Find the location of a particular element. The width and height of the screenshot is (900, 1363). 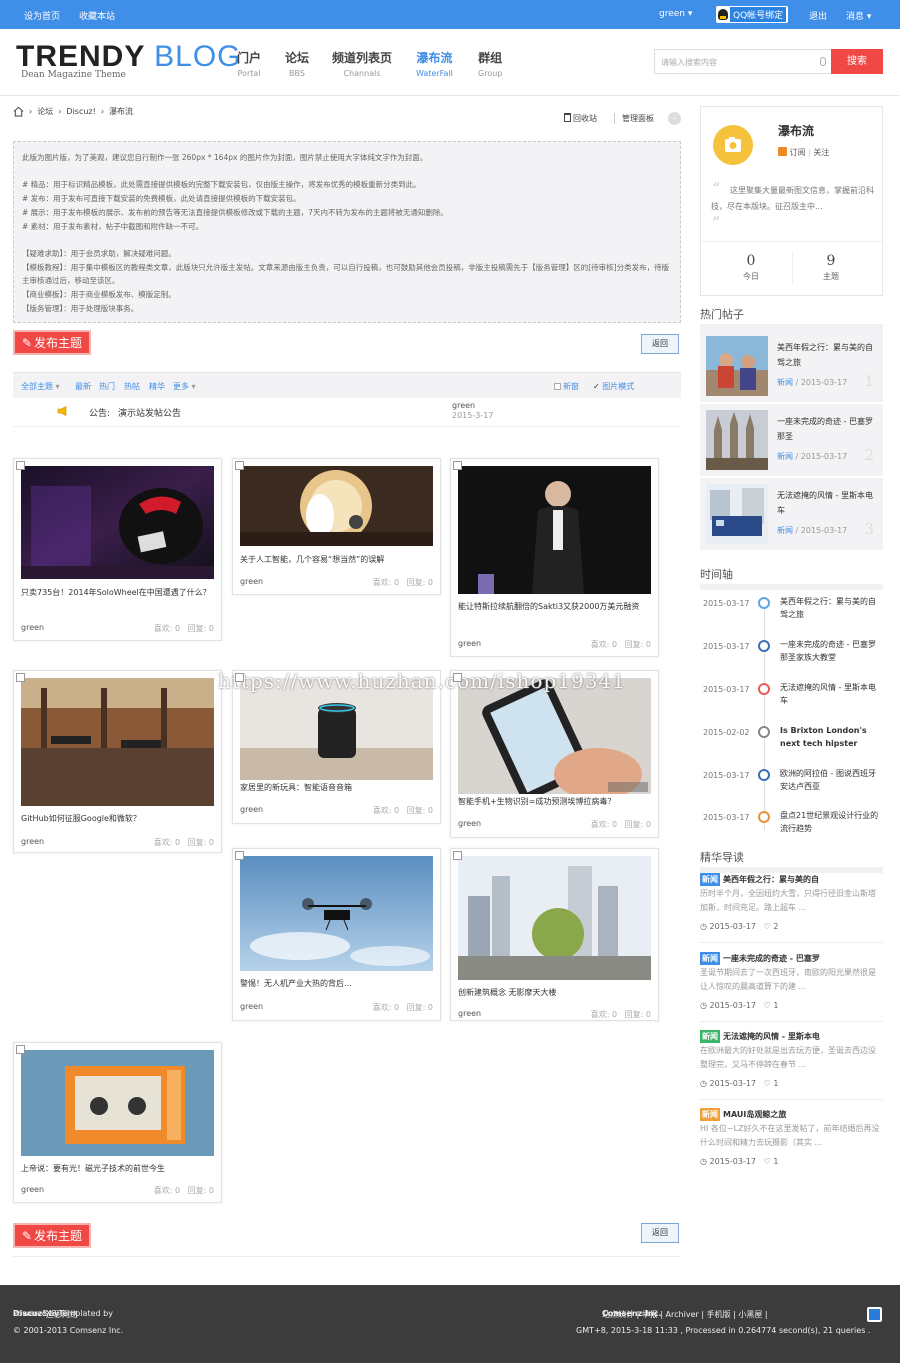

card-title: 智能手机+生物识别=成功预测埃博拉病毒？ is located at coordinates (554, 802).